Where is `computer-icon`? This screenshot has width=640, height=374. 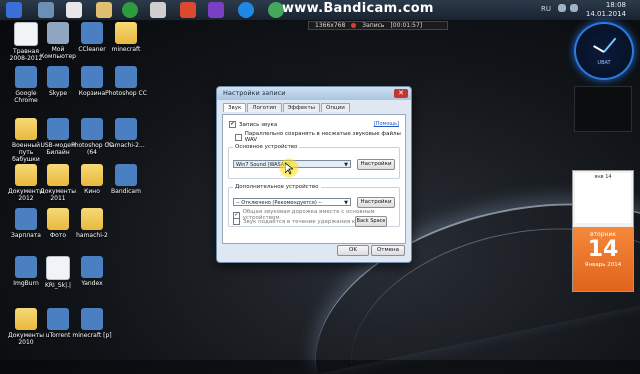 computer-icon is located at coordinates (58, 33).